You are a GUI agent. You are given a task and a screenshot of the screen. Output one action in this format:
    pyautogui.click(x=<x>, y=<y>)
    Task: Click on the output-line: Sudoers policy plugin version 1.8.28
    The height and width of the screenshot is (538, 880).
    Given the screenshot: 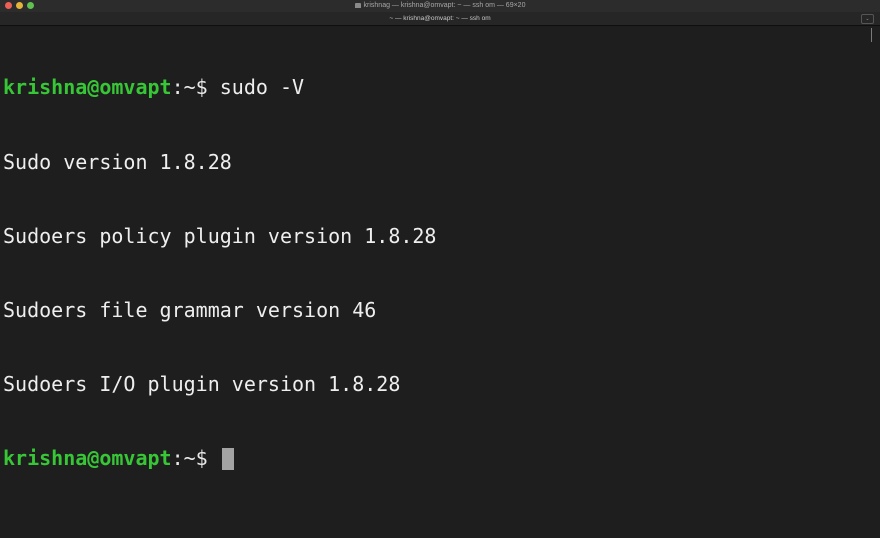 What is the action you would take?
    pyautogui.click(x=220, y=235)
    